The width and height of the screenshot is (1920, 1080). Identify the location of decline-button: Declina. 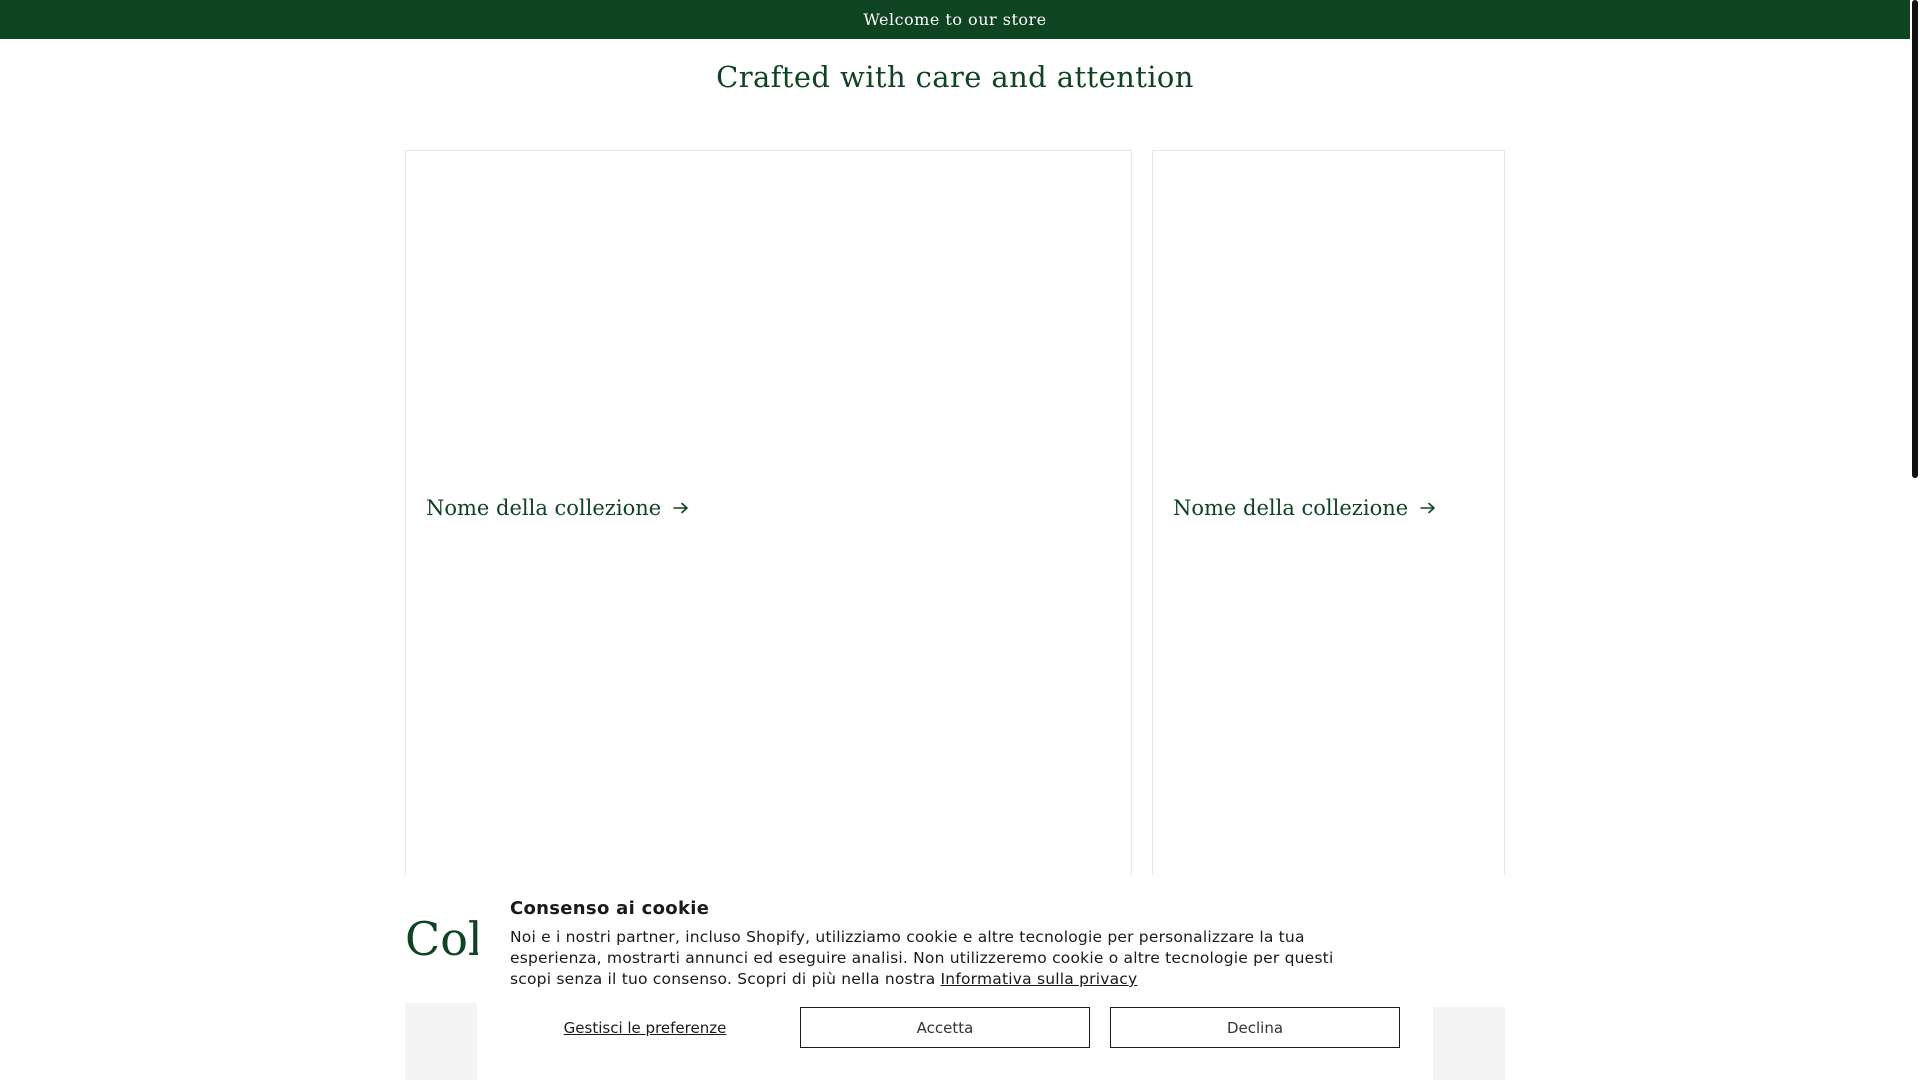
(1255, 1027).